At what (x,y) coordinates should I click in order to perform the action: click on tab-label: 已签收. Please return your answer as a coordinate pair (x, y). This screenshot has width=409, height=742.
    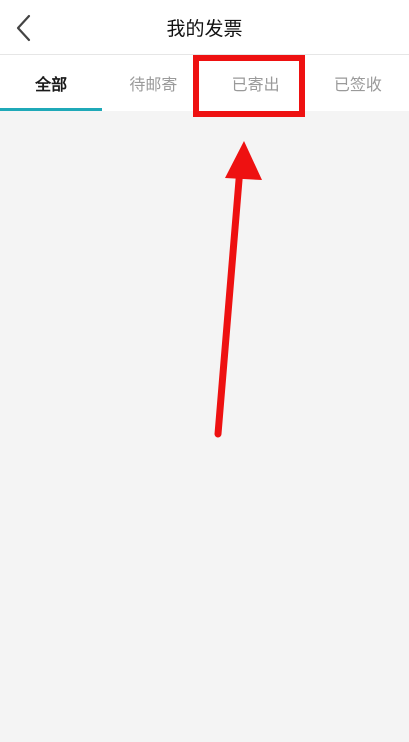
    Looking at the image, I should click on (357, 84).